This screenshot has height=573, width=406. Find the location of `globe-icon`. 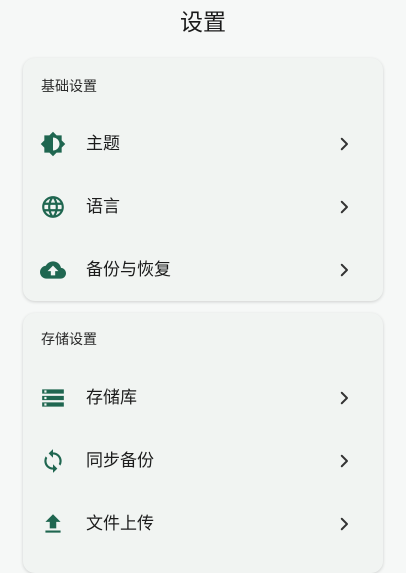

globe-icon is located at coordinates (53, 207).